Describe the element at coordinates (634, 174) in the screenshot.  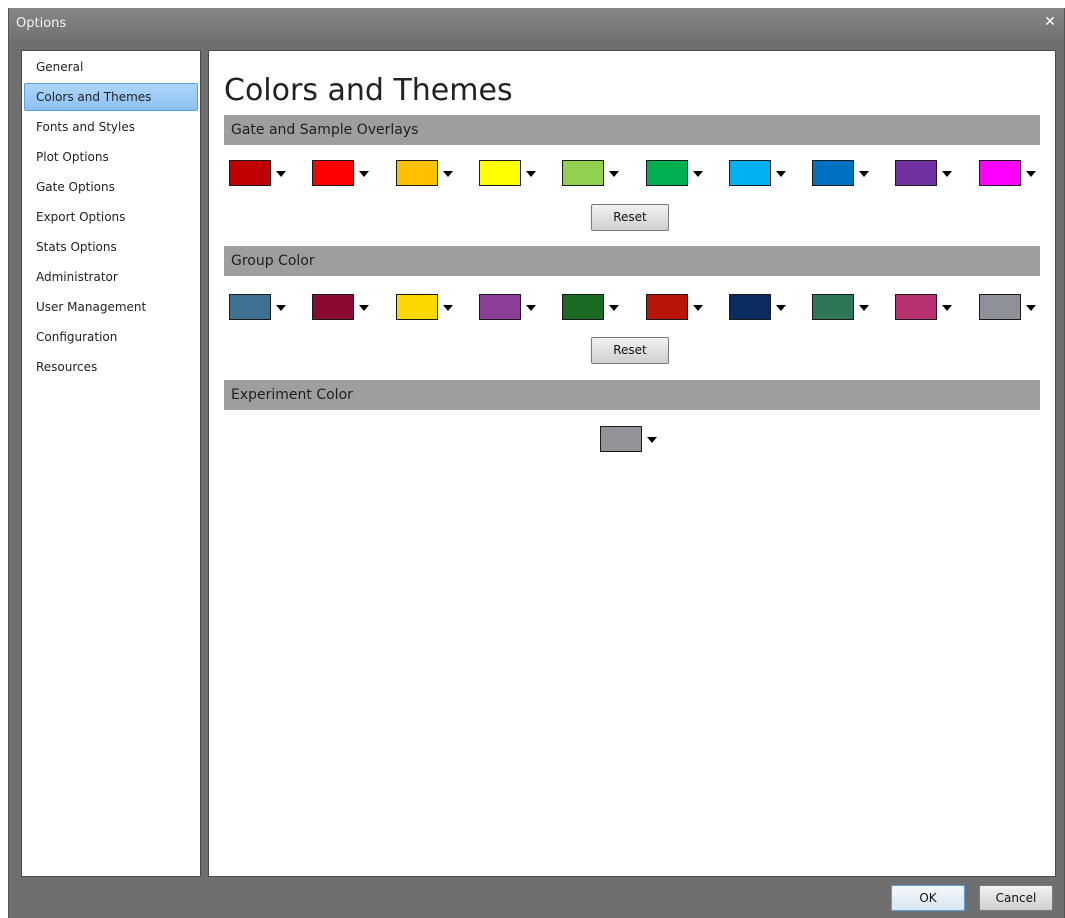
I see `gate-overlay-swatch-row` at that location.